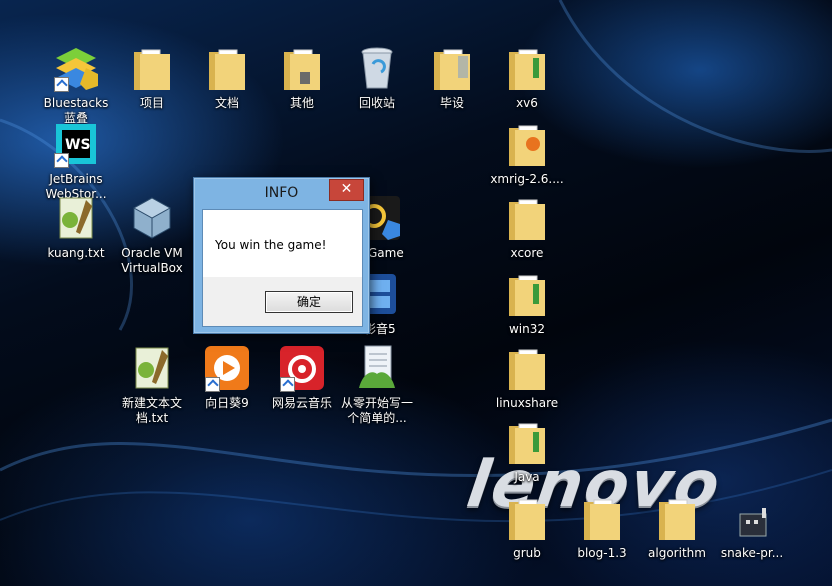 The width and height of the screenshot is (832, 586). I want to click on netease-music-icon, so click(302, 368).